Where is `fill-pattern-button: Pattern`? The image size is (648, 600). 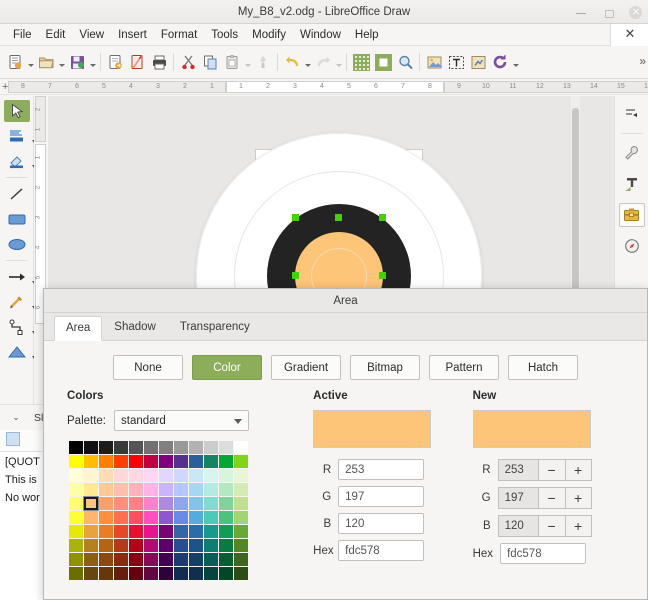 fill-pattern-button: Pattern is located at coordinates (464, 367).